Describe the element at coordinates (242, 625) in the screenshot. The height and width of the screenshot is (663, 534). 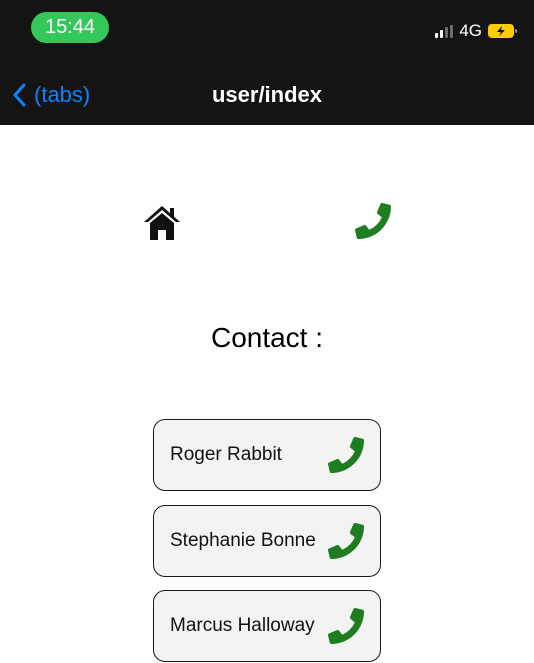
I see `contact-name: Marcus Halloway` at that location.